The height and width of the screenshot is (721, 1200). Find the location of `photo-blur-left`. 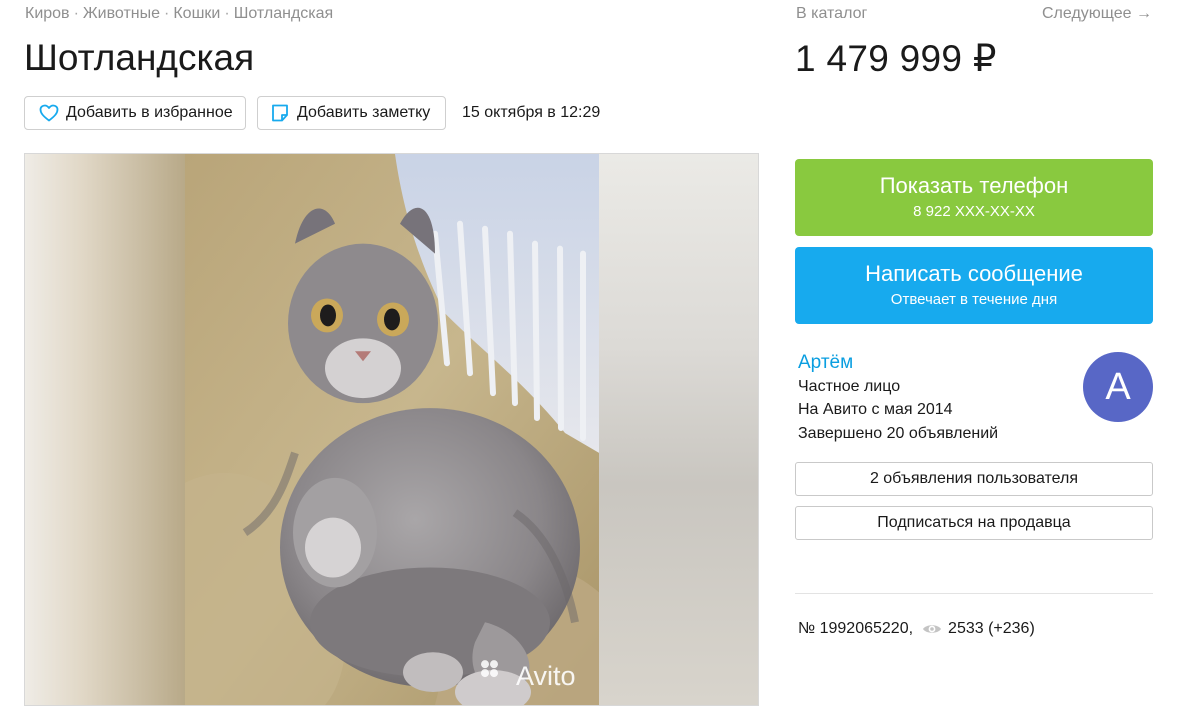

photo-blur-left is located at coordinates (105, 429).